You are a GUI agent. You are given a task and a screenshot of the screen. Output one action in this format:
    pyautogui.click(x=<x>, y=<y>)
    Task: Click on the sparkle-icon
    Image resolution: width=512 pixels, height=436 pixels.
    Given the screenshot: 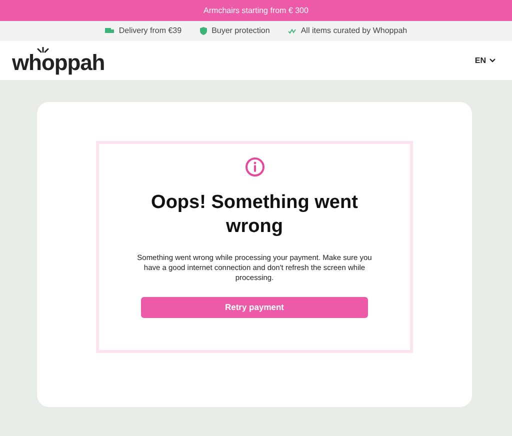 What is the action you would take?
    pyautogui.click(x=43, y=50)
    